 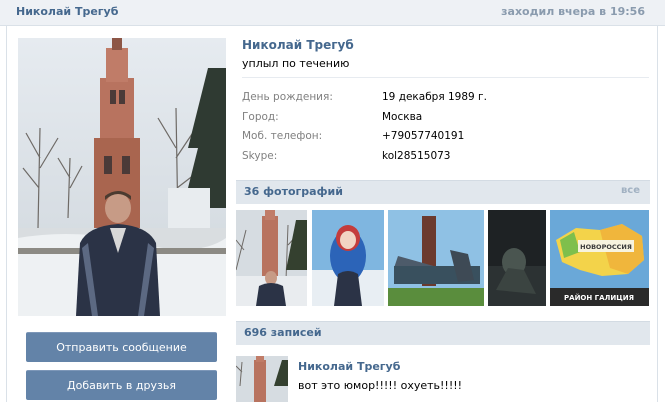 What do you see at coordinates (423, 136) in the screenshot?
I see `info-value: +79057740191` at bounding box center [423, 136].